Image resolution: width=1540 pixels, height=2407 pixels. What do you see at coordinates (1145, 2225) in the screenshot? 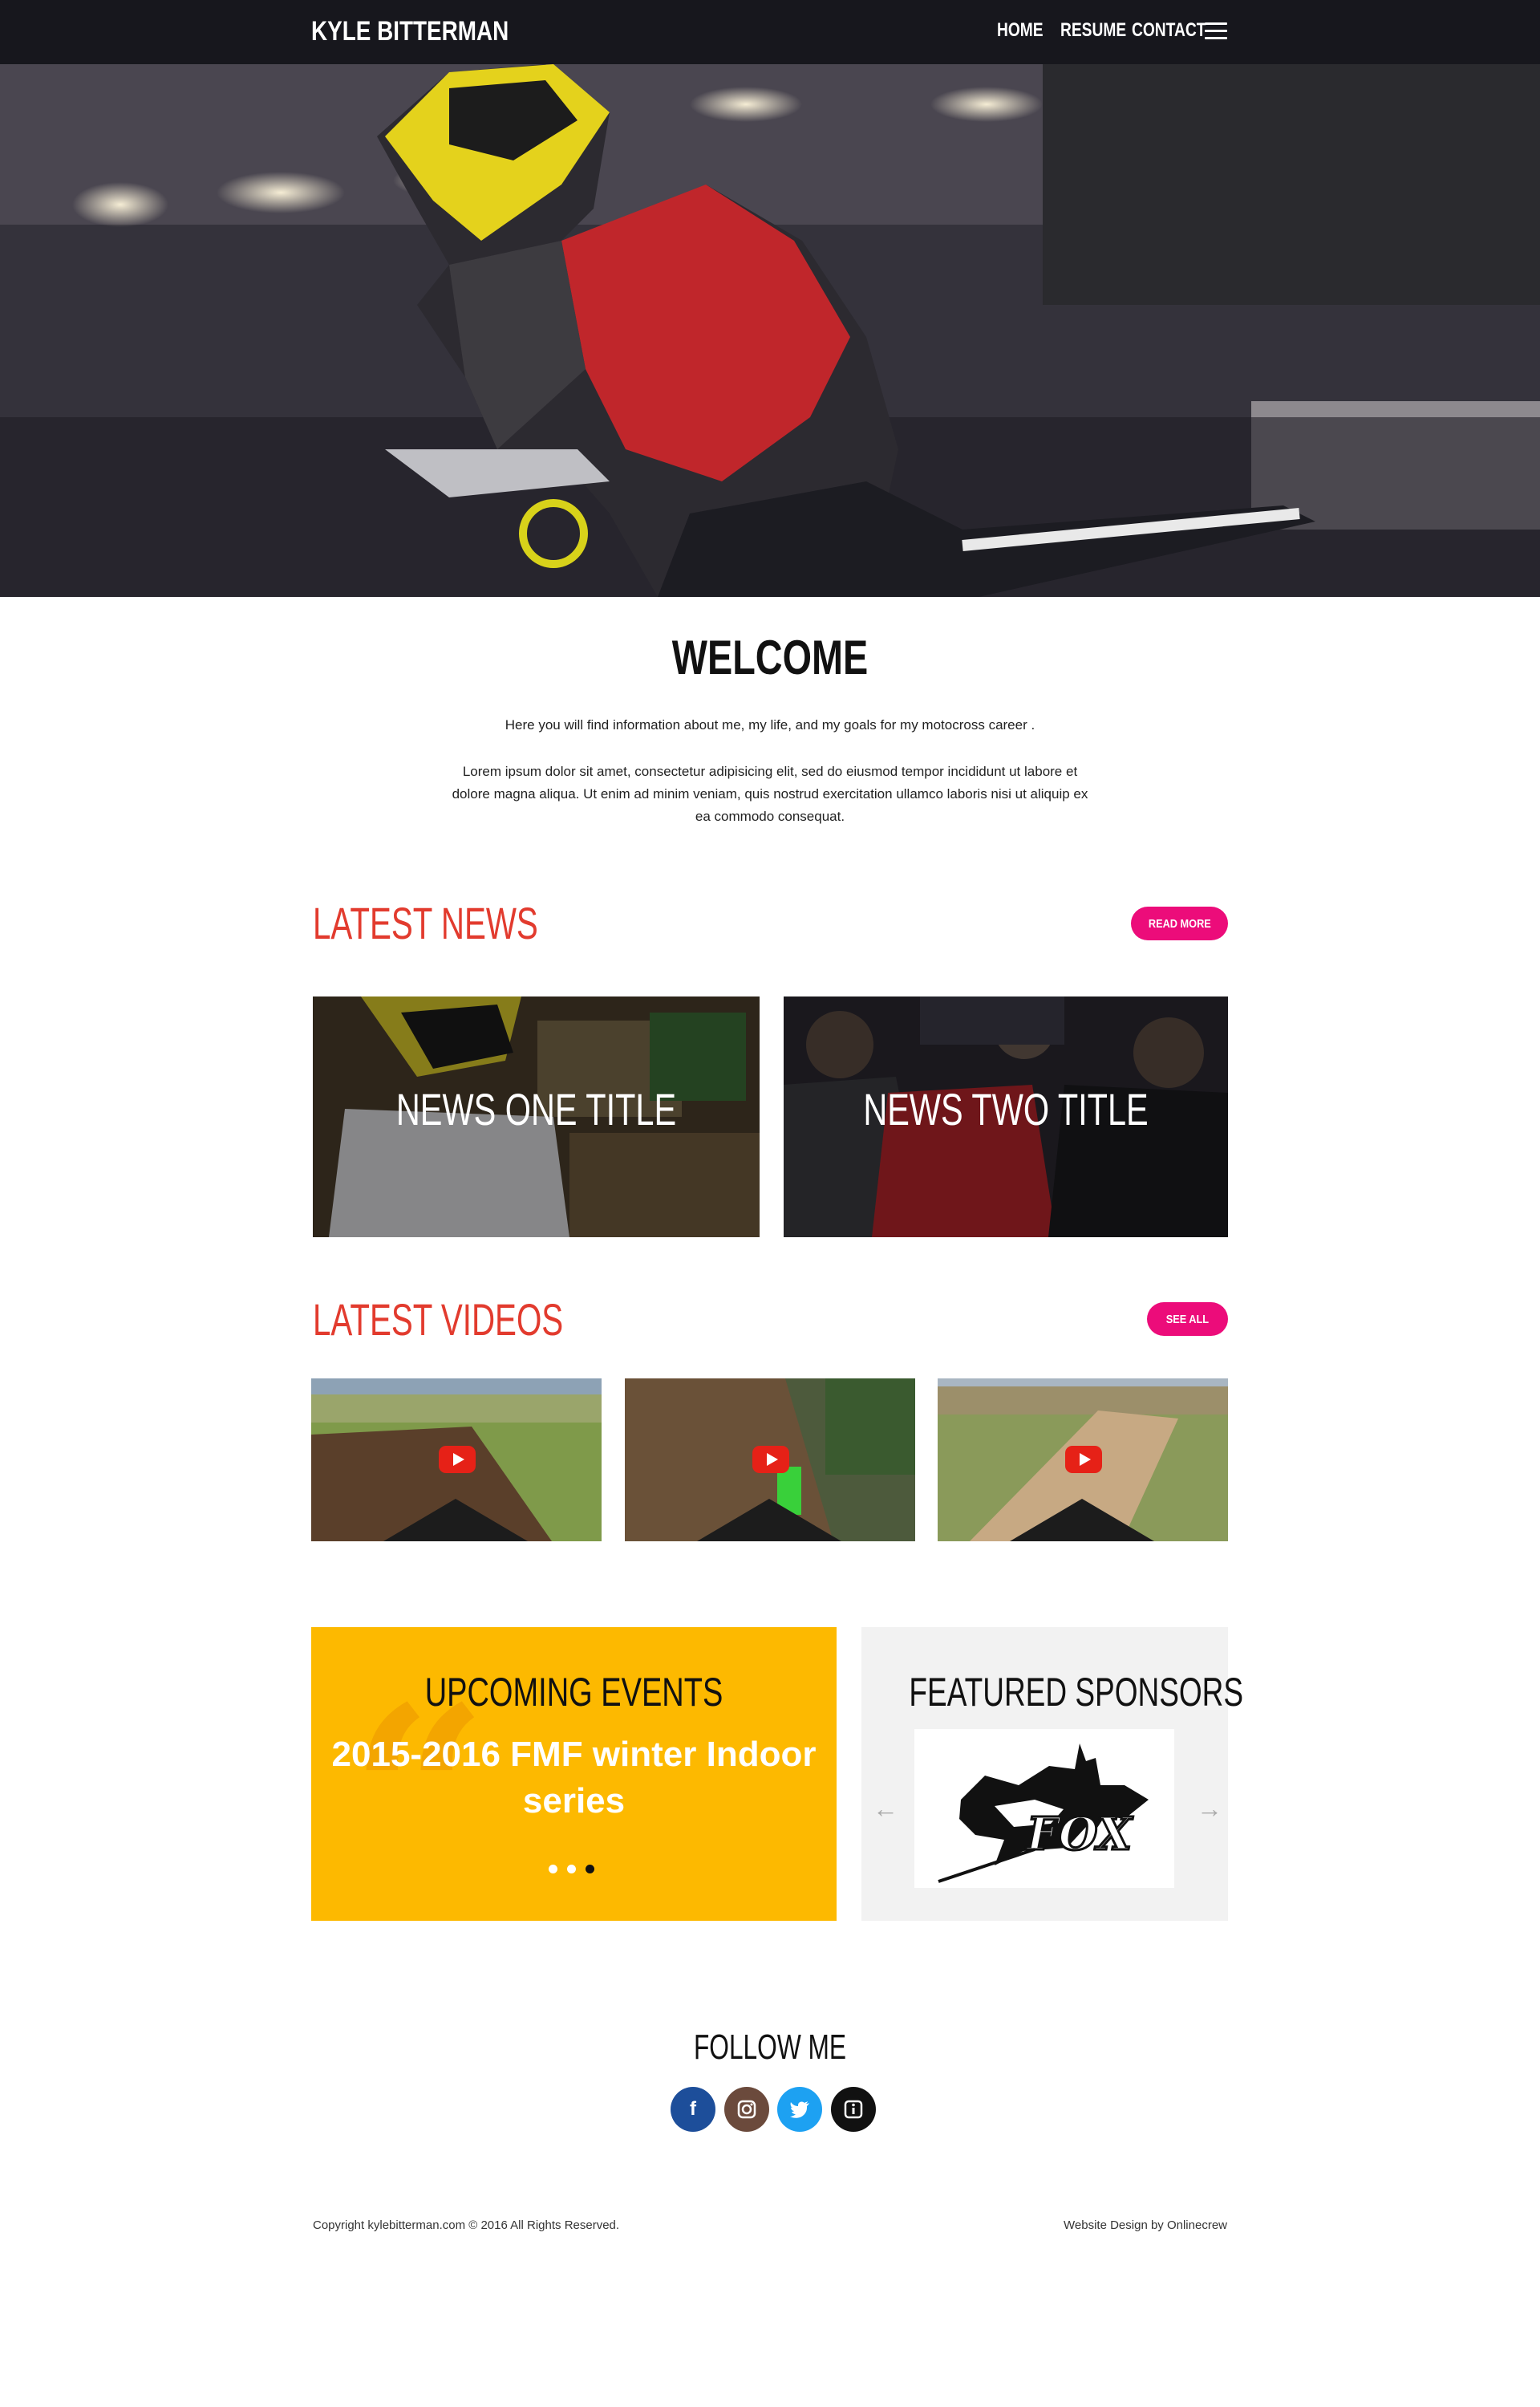
I see `footer-design-credit: Website Design by Onlinecrew` at bounding box center [1145, 2225].